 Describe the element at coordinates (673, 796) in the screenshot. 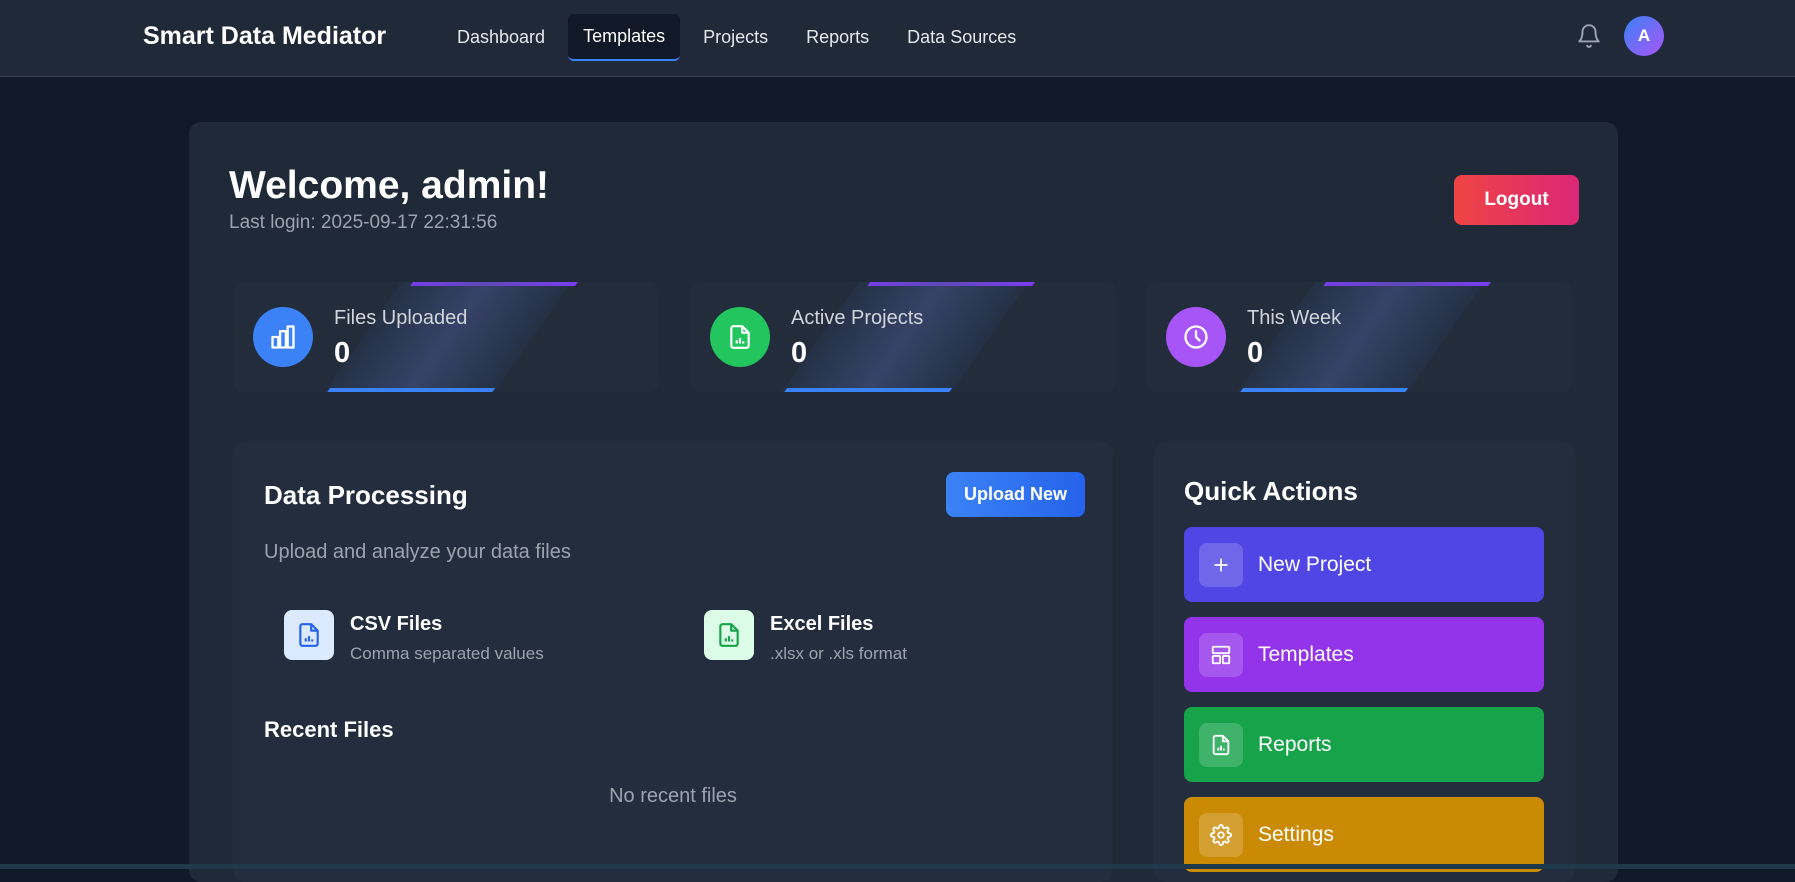

I see `recent-files-empty: No recent files` at that location.